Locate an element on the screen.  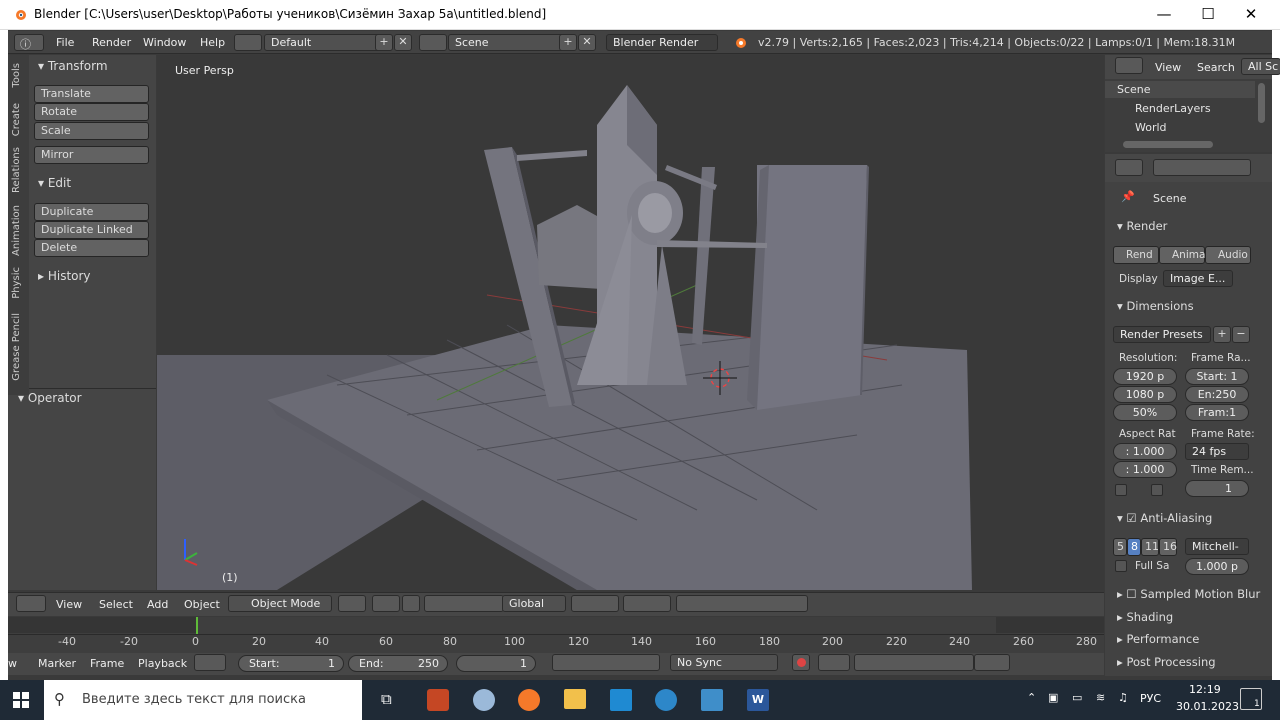
layers-grid-icon is located at coordinates (595, 603).